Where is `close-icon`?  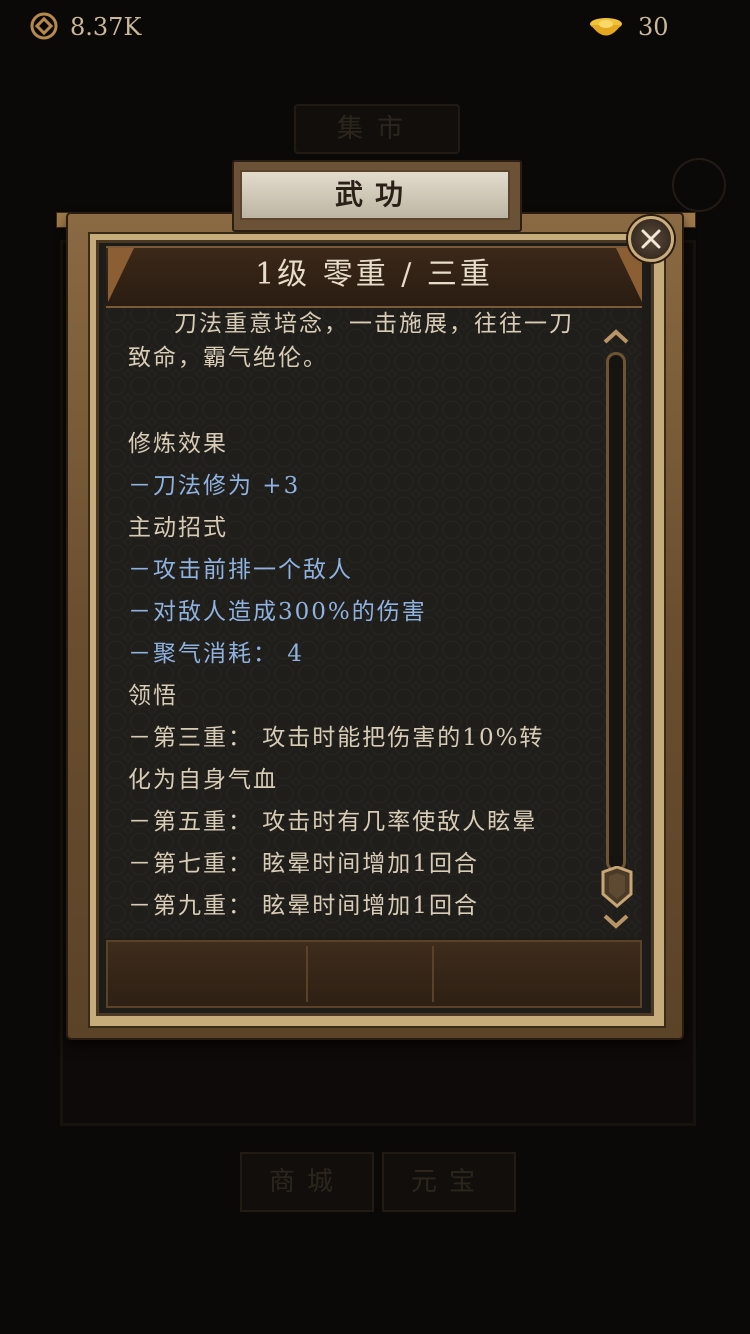
close-icon is located at coordinates (651, 239).